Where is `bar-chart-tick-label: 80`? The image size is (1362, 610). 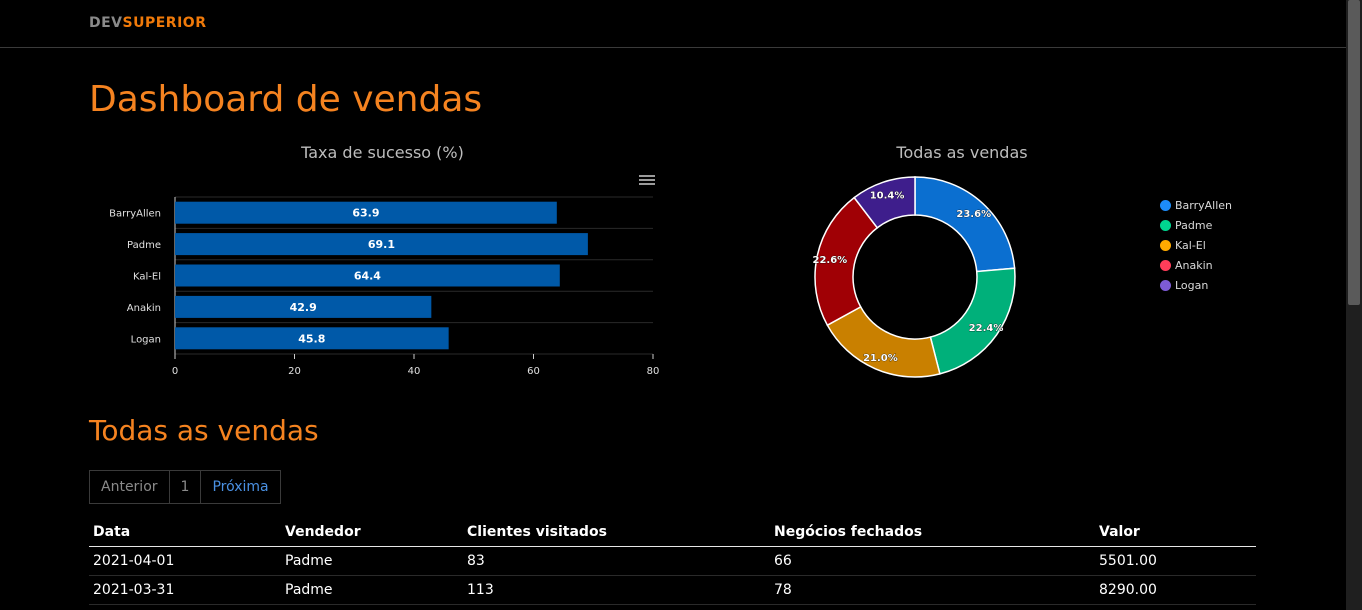 bar-chart-tick-label: 80 is located at coordinates (653, 371).